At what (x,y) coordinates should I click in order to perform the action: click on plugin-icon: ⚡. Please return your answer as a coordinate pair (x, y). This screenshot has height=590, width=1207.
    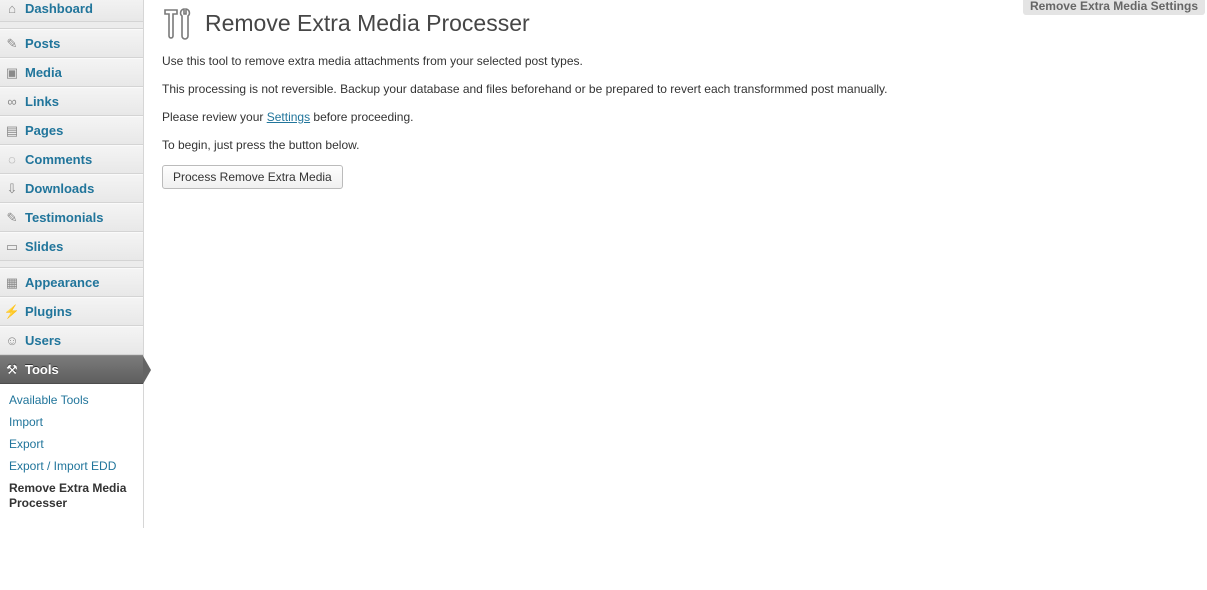
    Looking at the image, I should click on (12, 311).